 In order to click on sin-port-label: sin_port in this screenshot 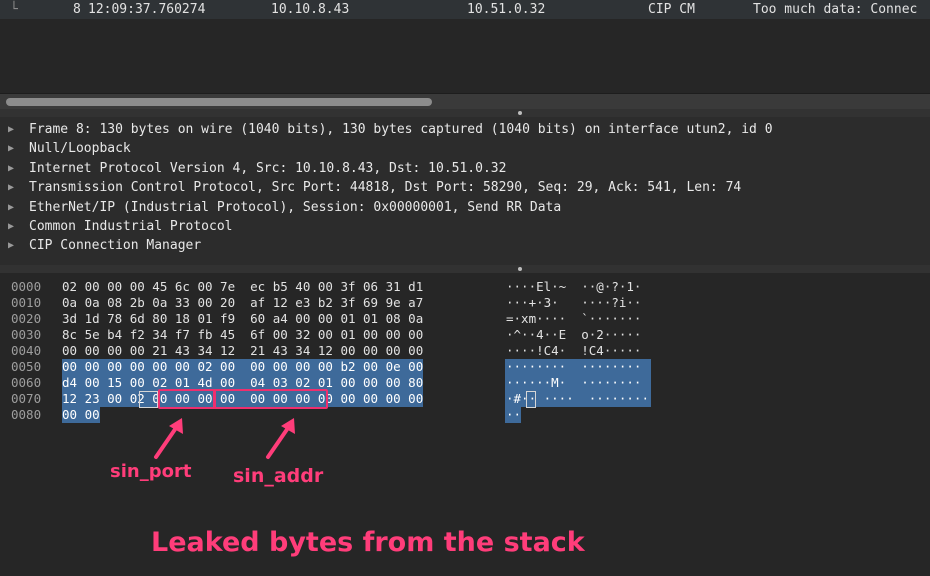, I will do `click(151, 471)`.